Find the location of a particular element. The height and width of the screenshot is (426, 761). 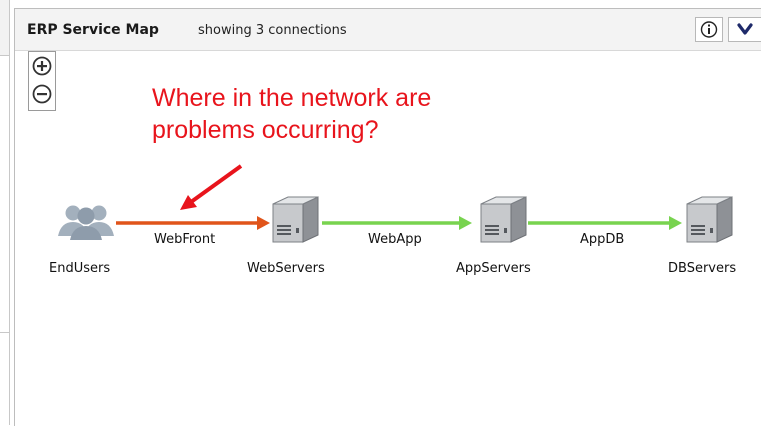

server-icon-webservers is located at coordinates (295, 219).